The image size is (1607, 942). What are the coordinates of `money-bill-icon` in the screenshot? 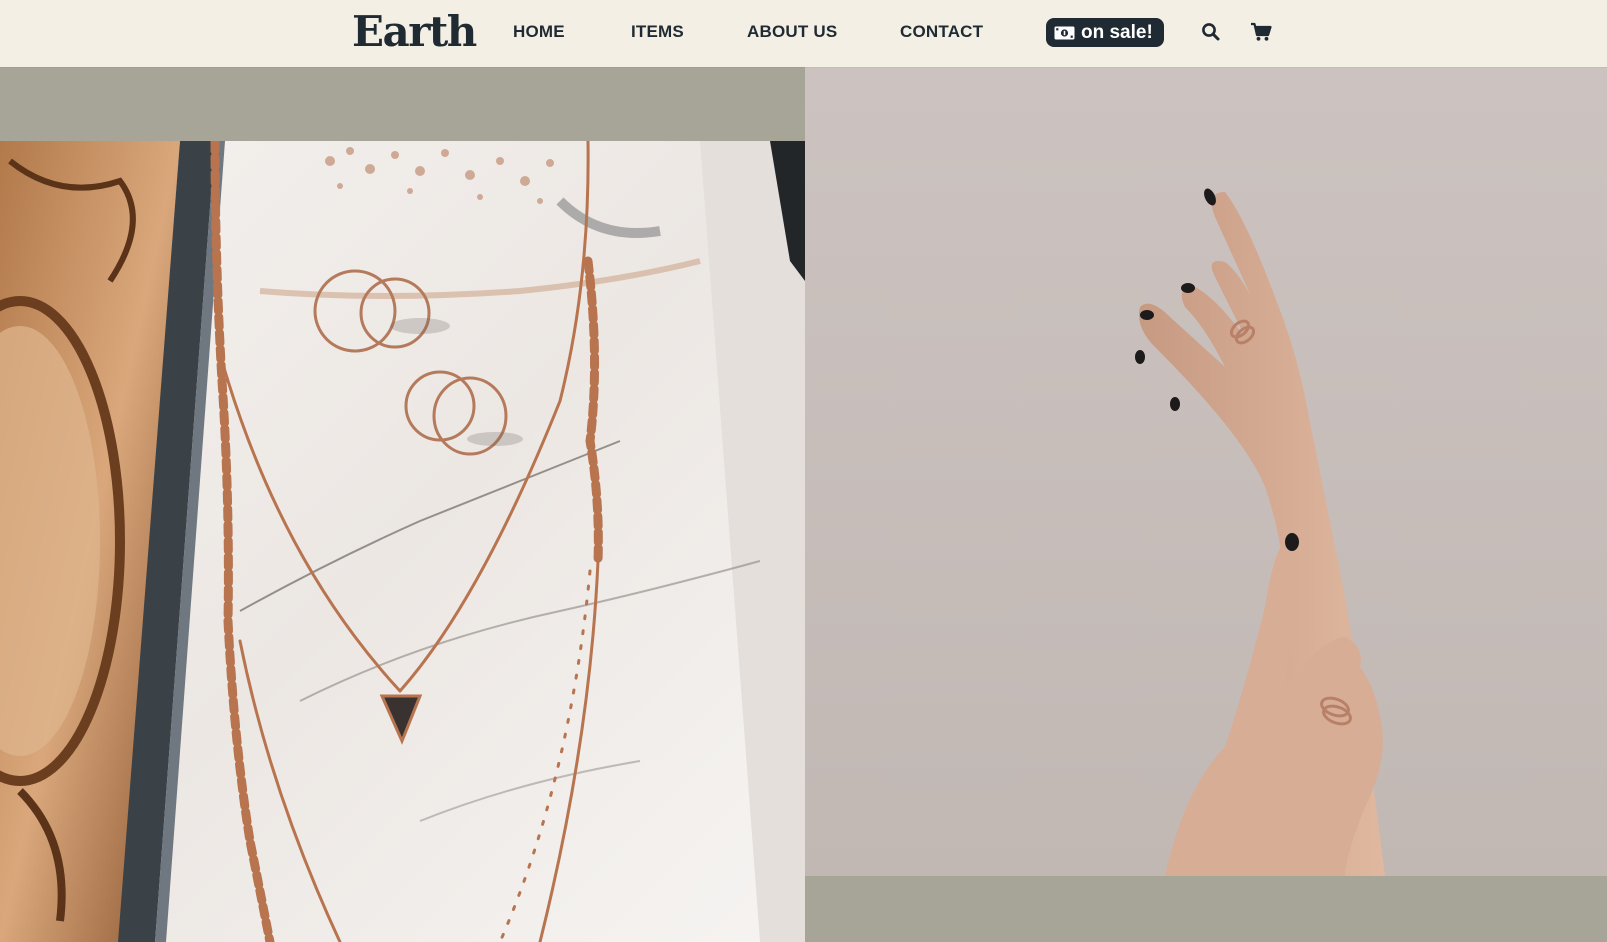 It's located at (1064, 33).